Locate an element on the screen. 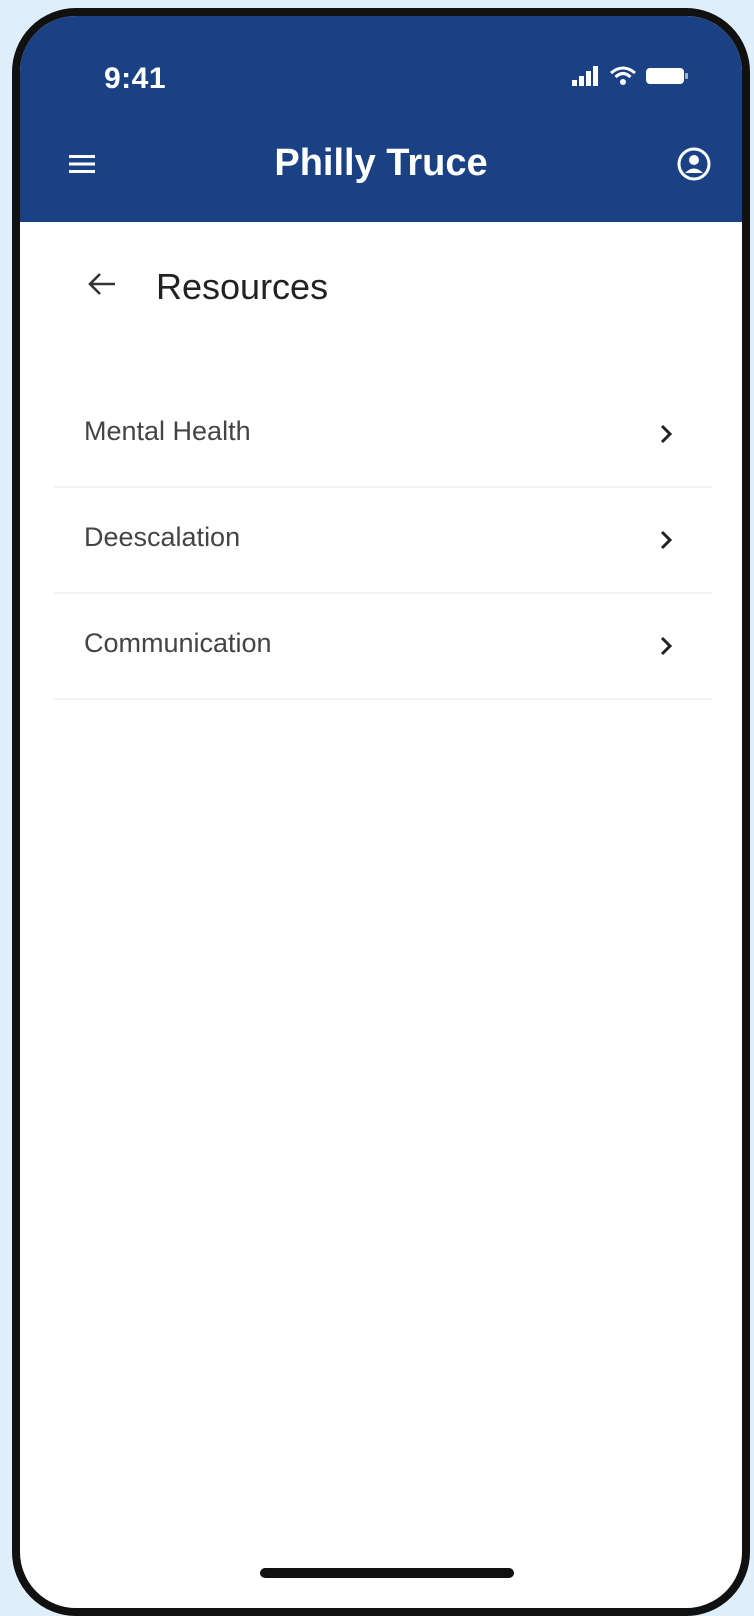  list-item-label: Mental Health is located at coordinates (167, 431).